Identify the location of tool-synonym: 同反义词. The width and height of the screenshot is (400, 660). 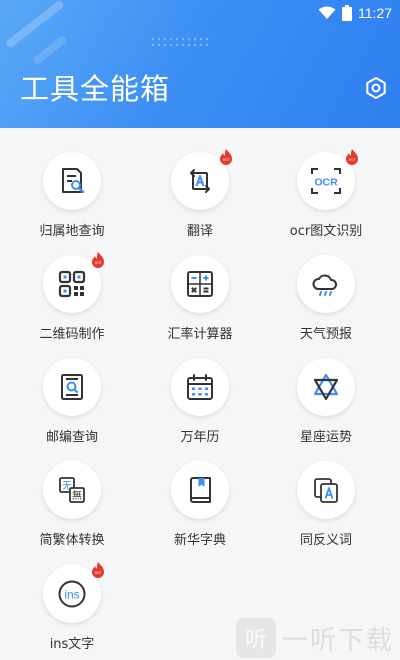
(326, 504).